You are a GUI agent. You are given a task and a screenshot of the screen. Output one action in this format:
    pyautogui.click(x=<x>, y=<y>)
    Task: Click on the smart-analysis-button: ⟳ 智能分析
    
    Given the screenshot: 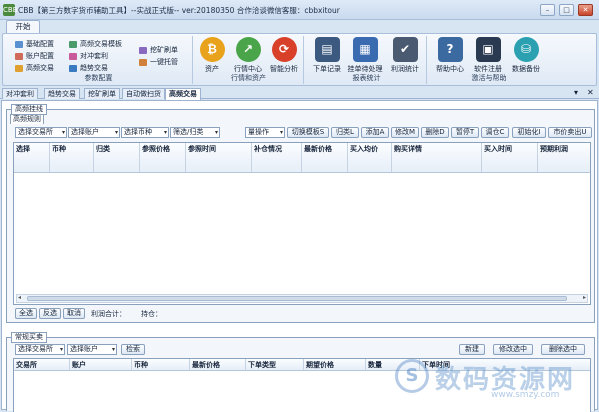 What is the action you would take?
    pyautogui.click(x=284, y=56)
    